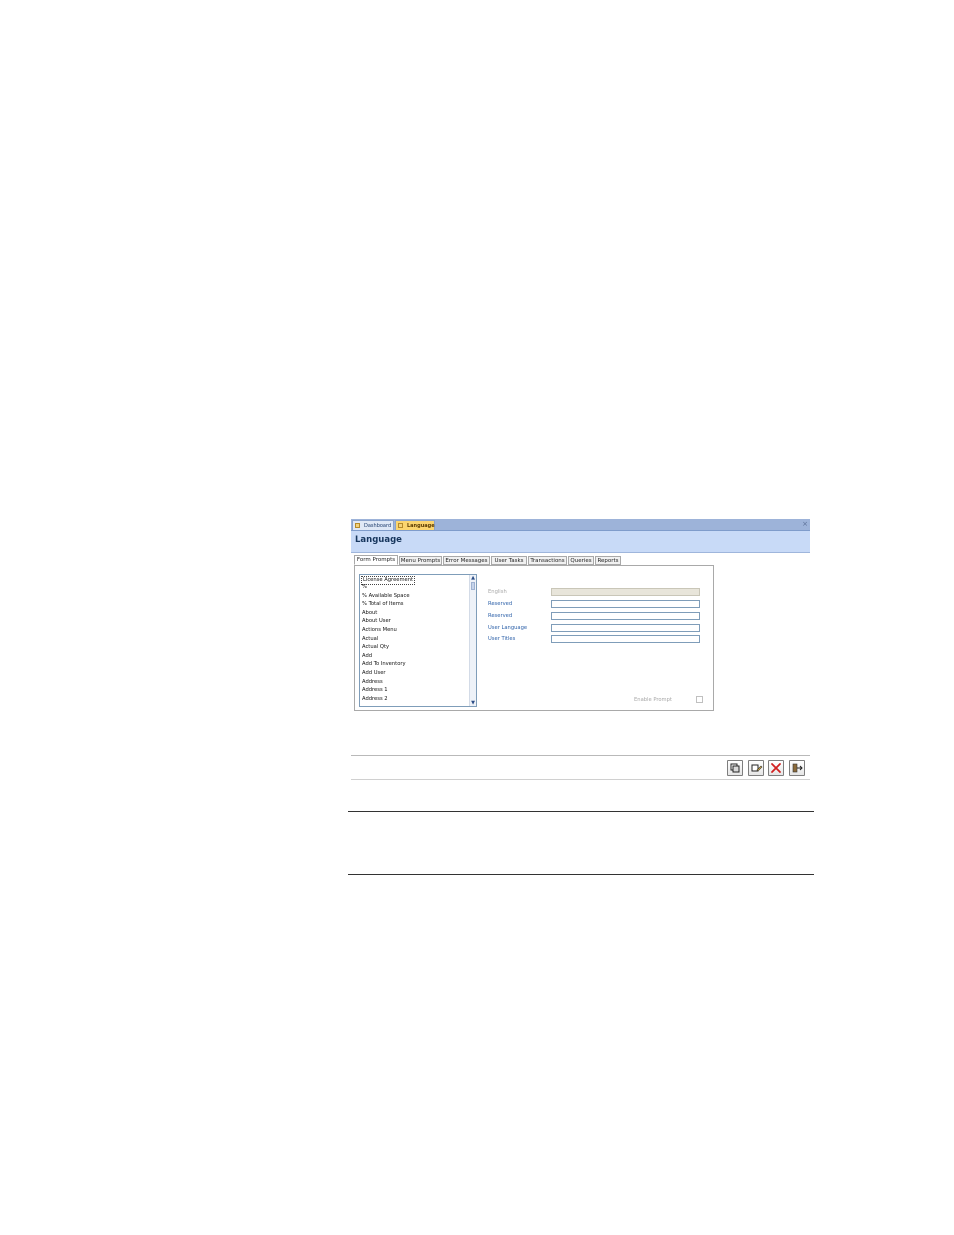 Image resolution: width=954 pixels, height=1235 pixels. Describe the element at coordinates (473, 586) in the screenshot. I see `scroll-thumb` at that location.